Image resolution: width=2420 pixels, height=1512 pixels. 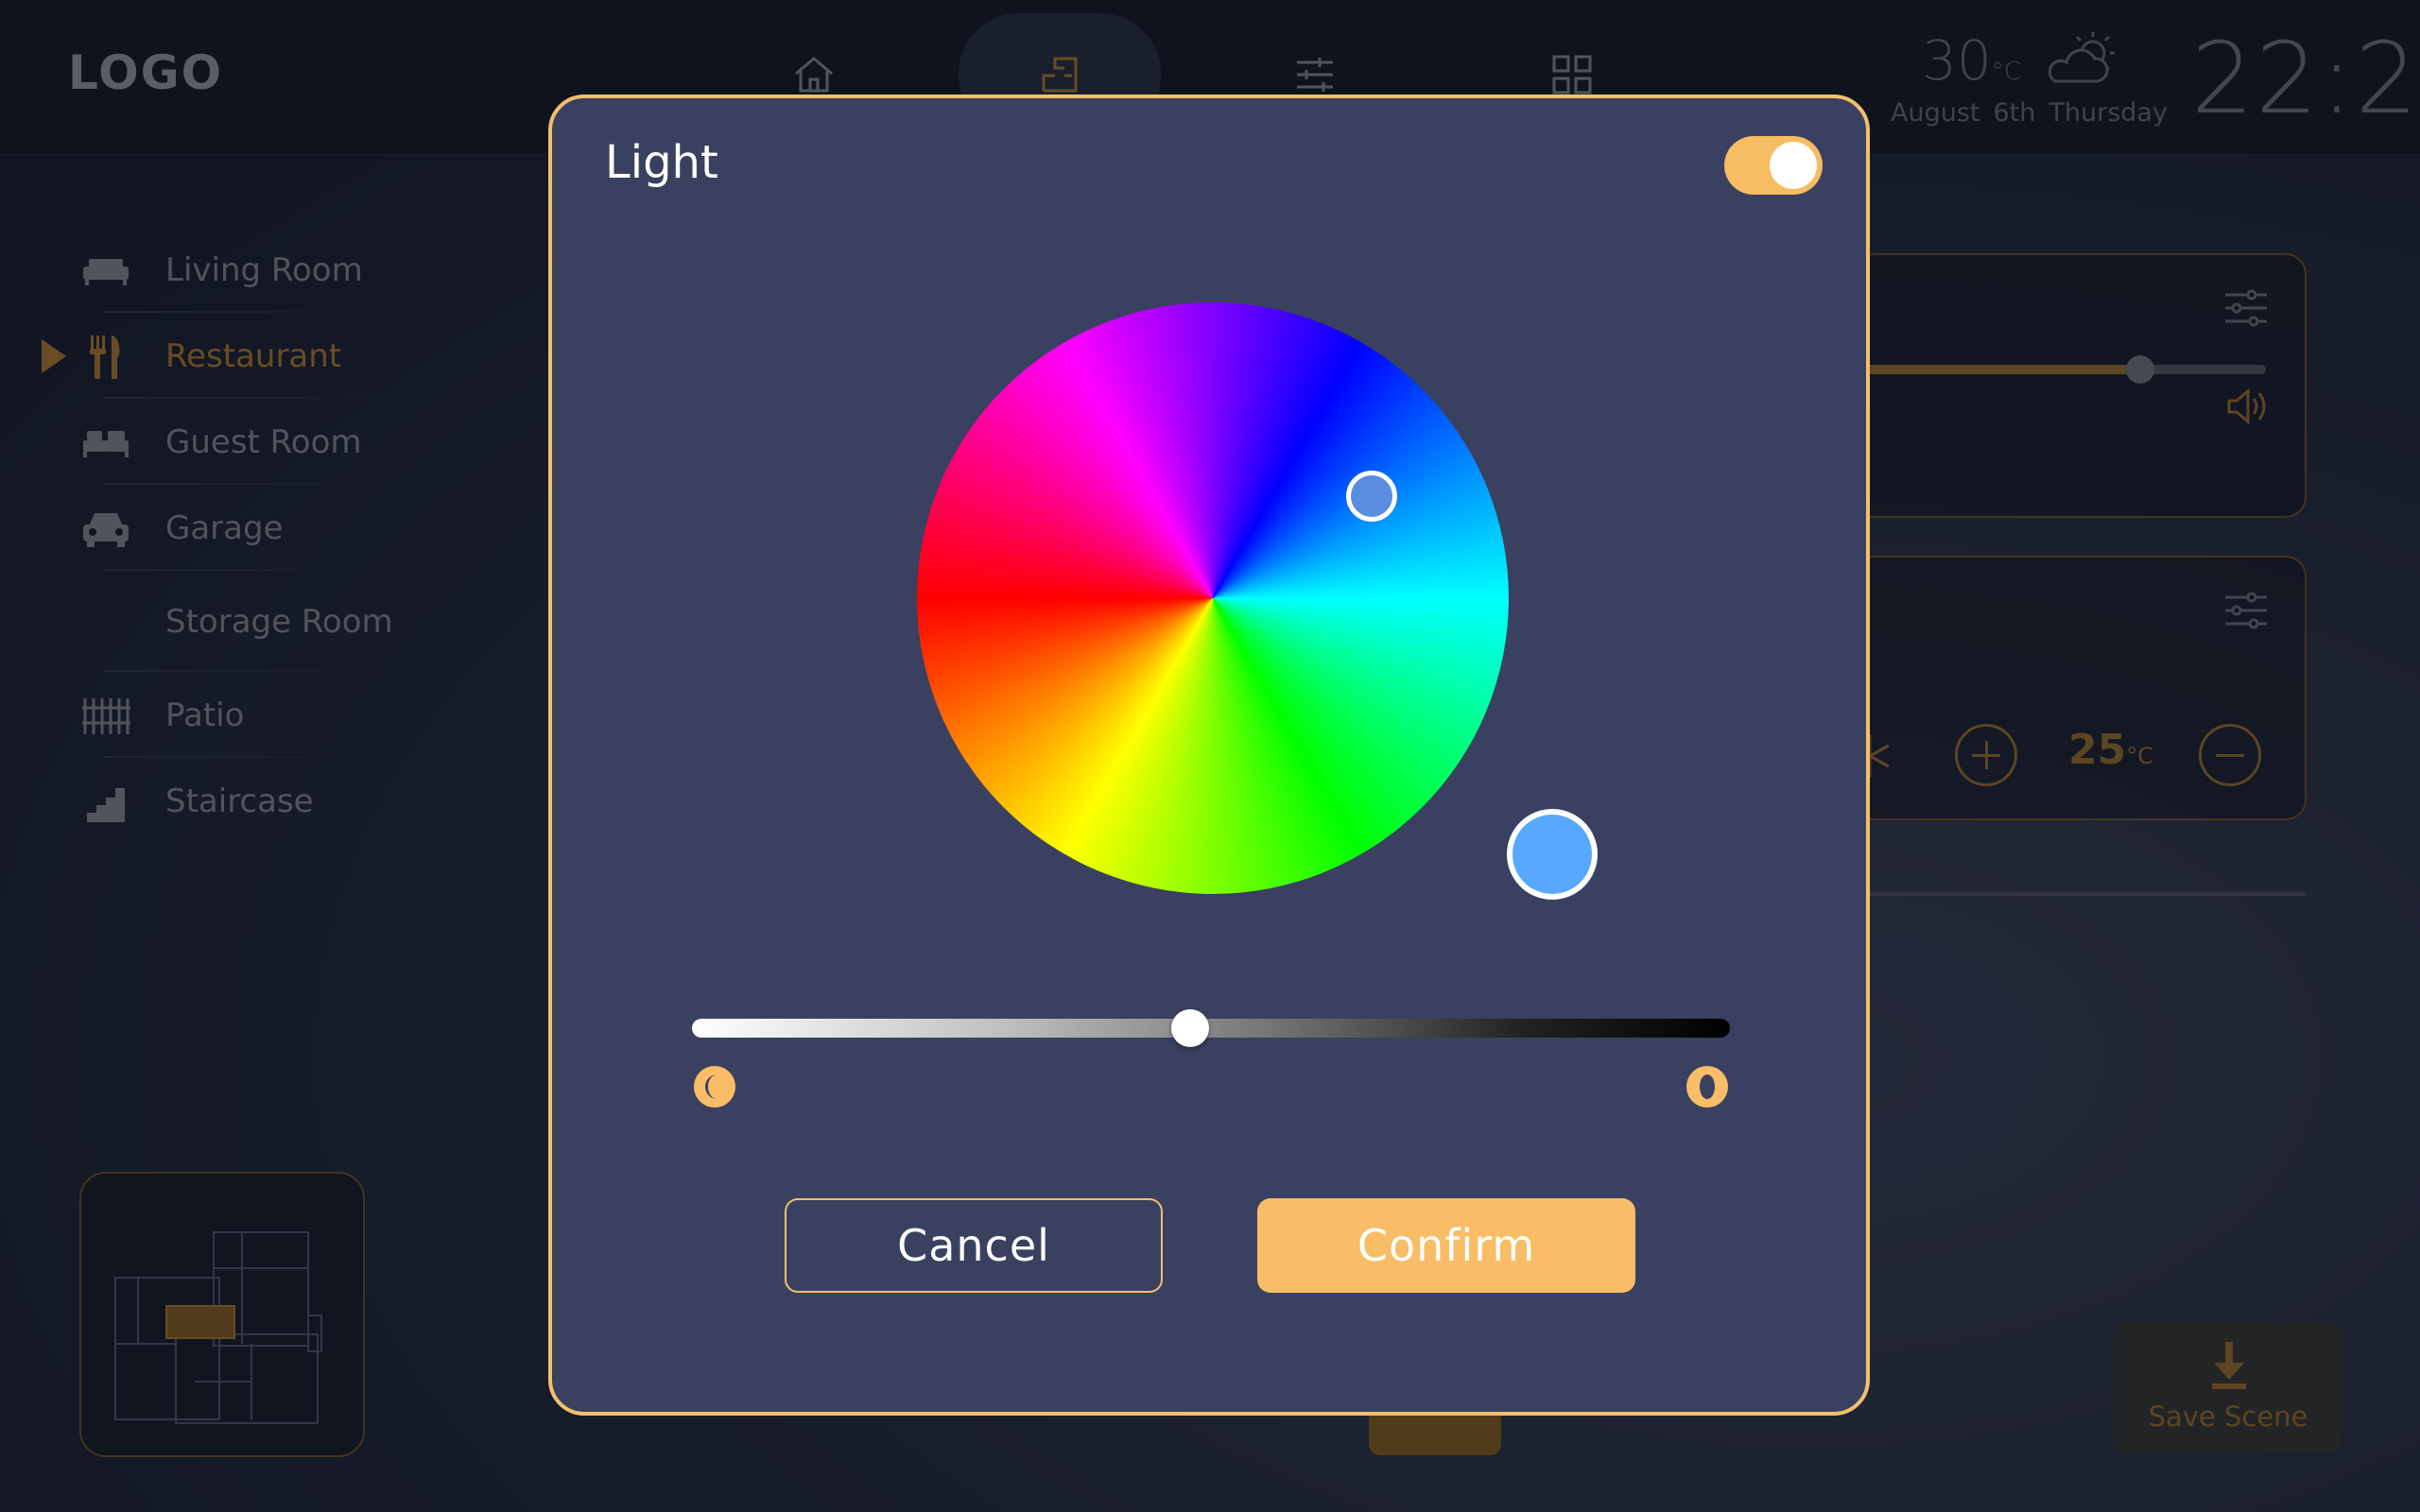 What do you see at coordinates (1213, 598) in the screenshot?
I see `color-wheel` at bounding box center [1213, 598].